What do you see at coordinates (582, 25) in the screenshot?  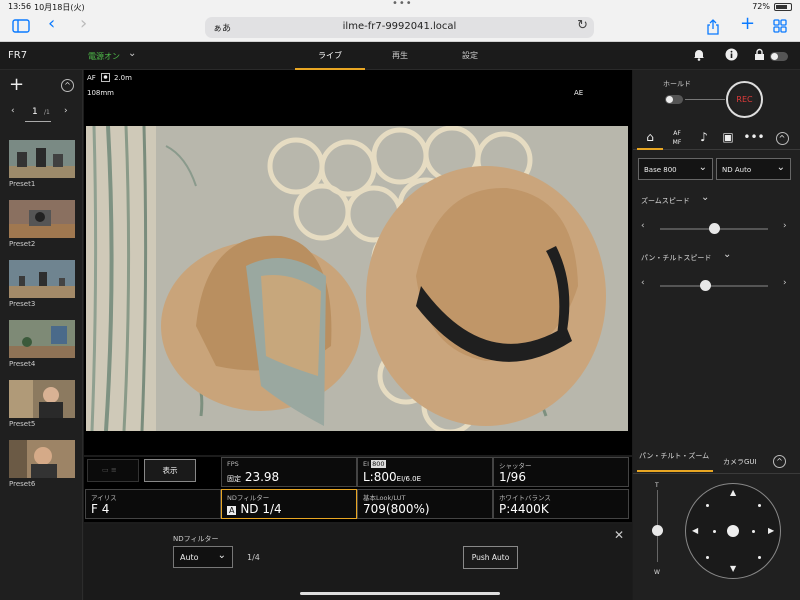 I see `reload-icon: ↻` at bounding box center [582, 25].